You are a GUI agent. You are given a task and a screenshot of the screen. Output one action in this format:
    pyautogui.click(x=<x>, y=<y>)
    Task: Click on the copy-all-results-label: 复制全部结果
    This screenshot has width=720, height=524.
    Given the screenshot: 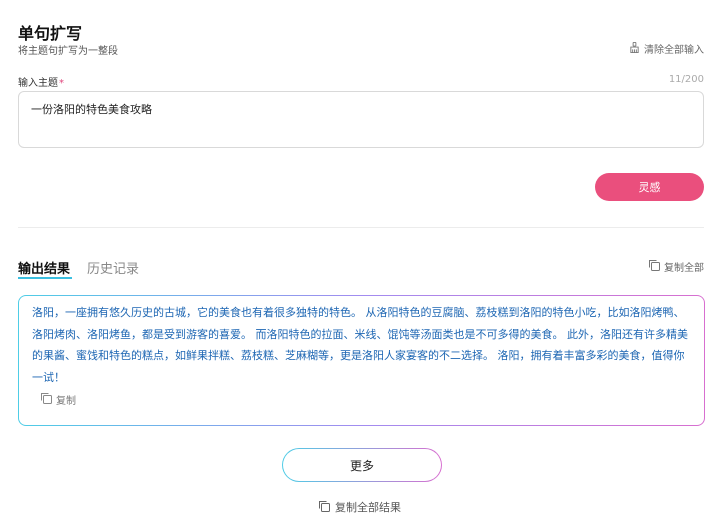 What is the action you would take?
    pyautogui.click(x=368, y=507)
    